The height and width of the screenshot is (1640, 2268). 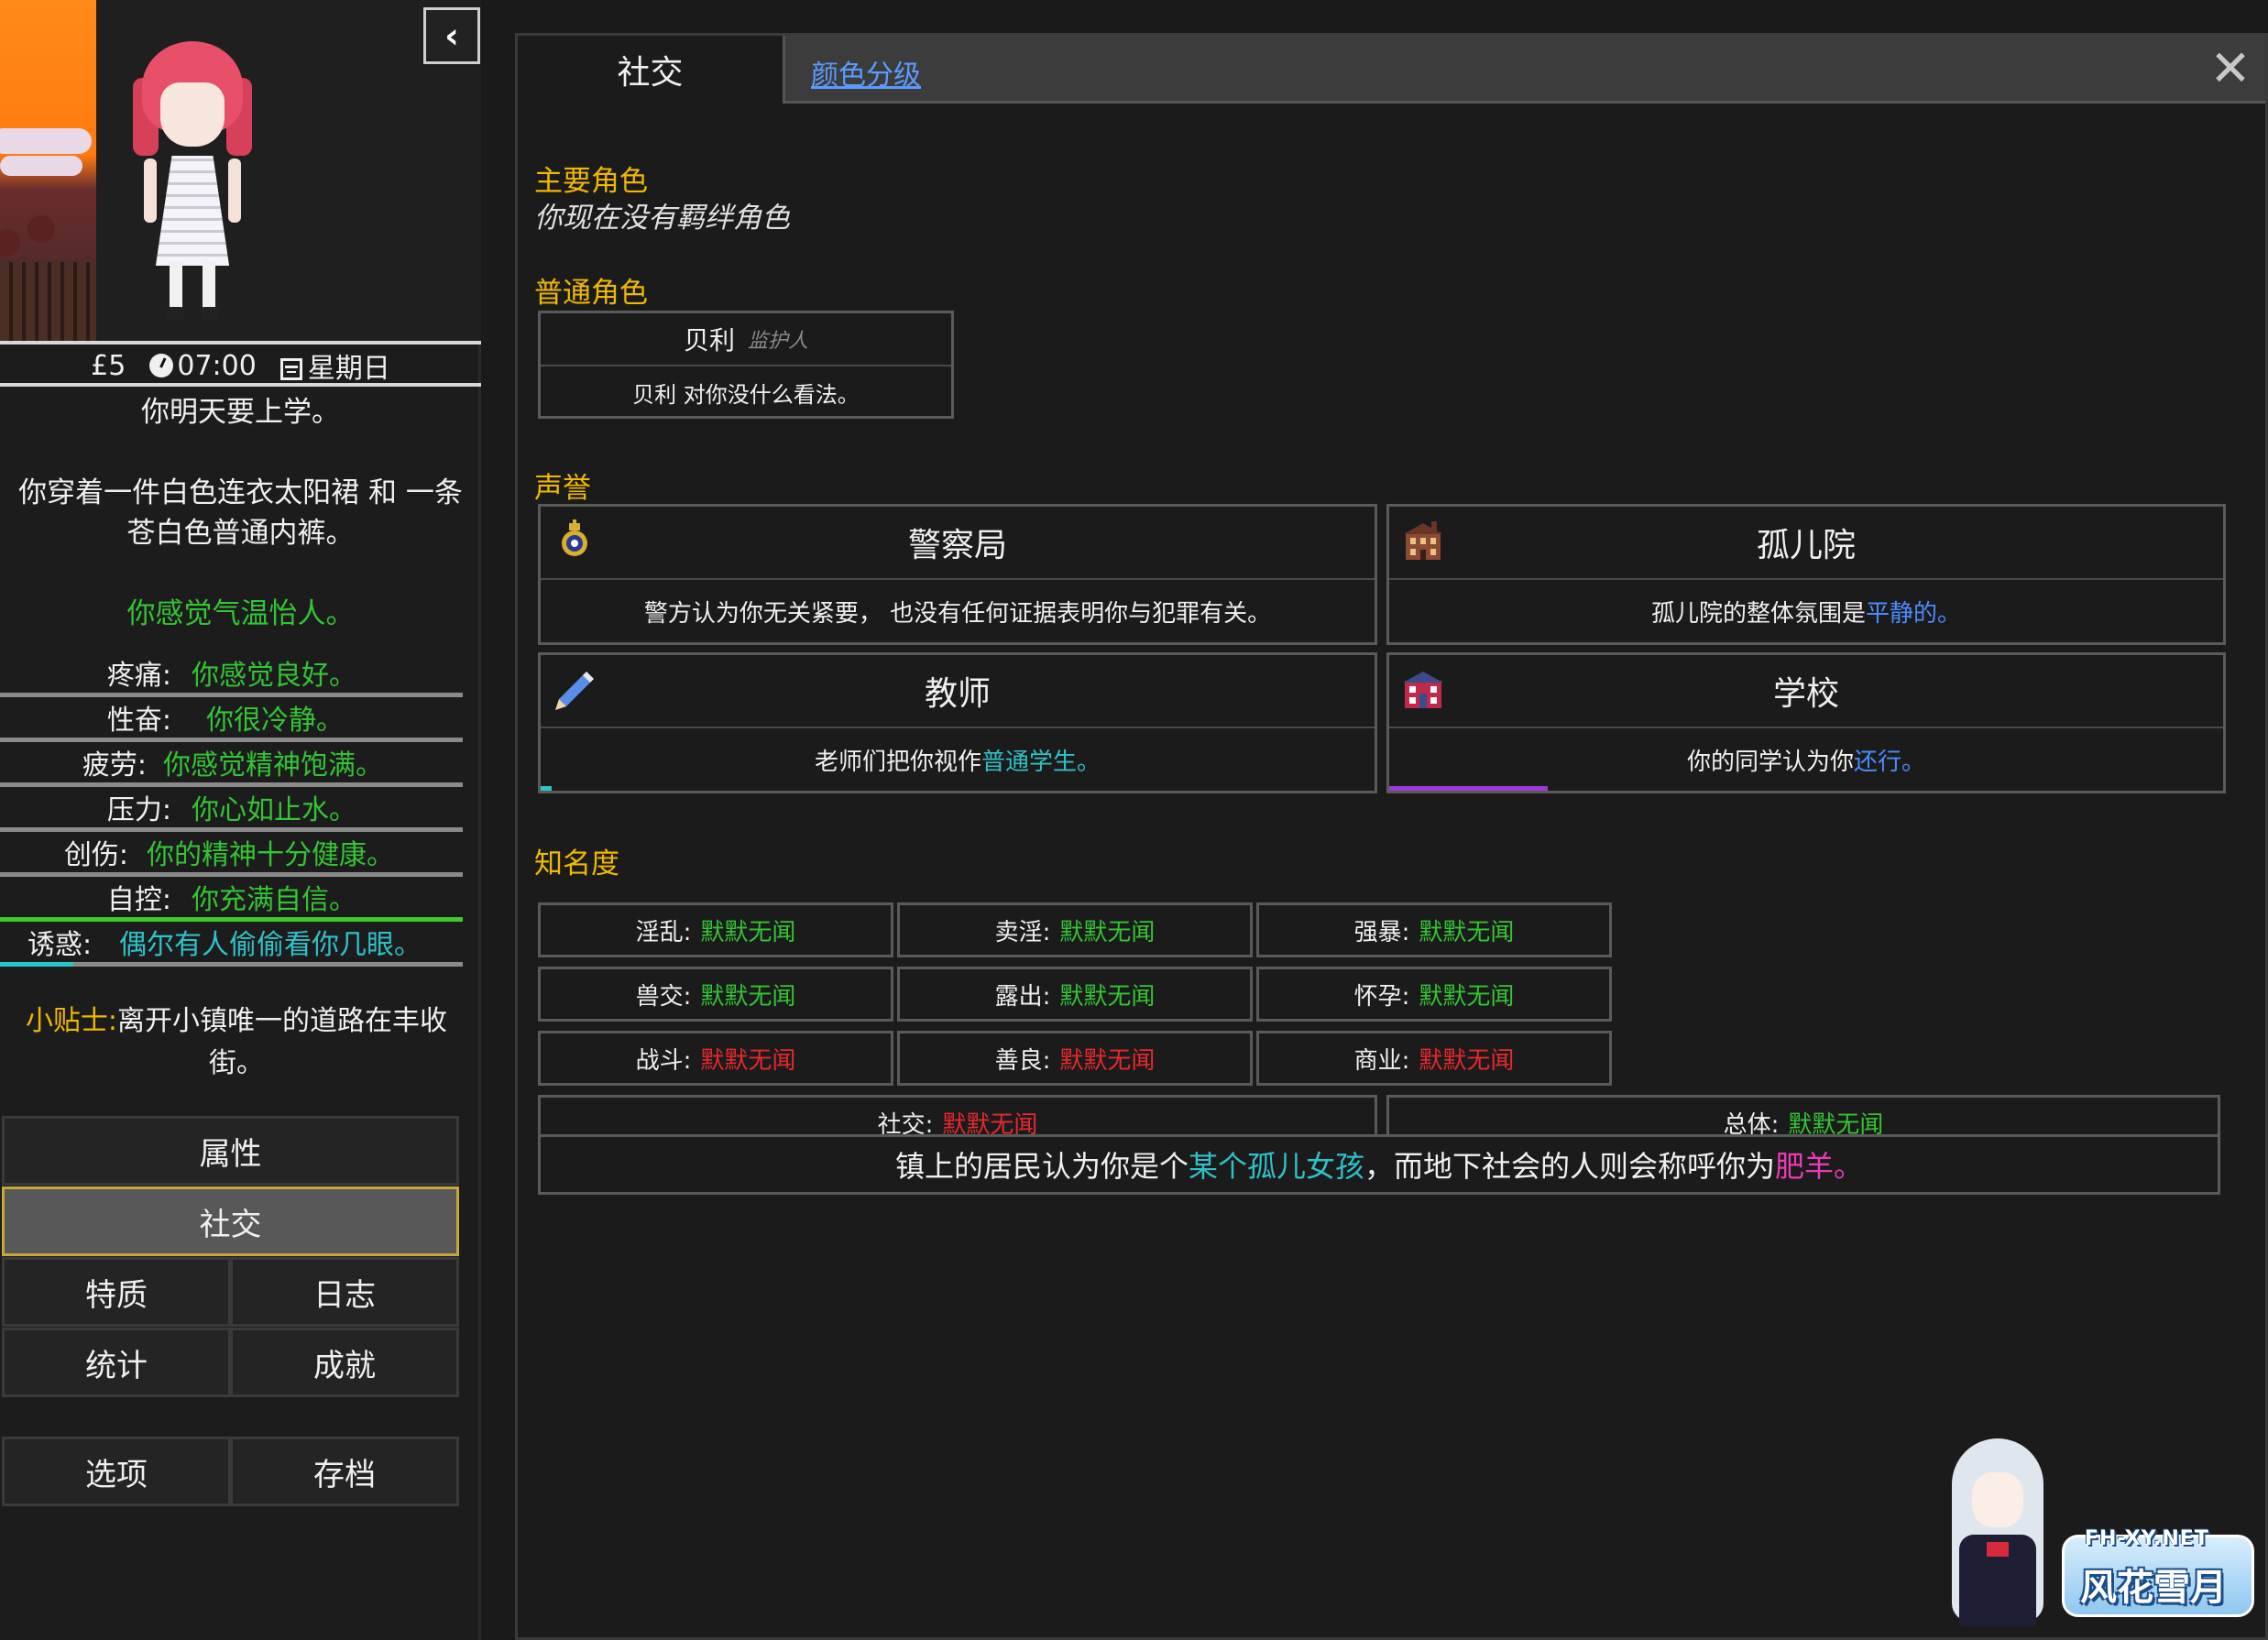 I want to click on clock-icon, so click(x=161, y=365).